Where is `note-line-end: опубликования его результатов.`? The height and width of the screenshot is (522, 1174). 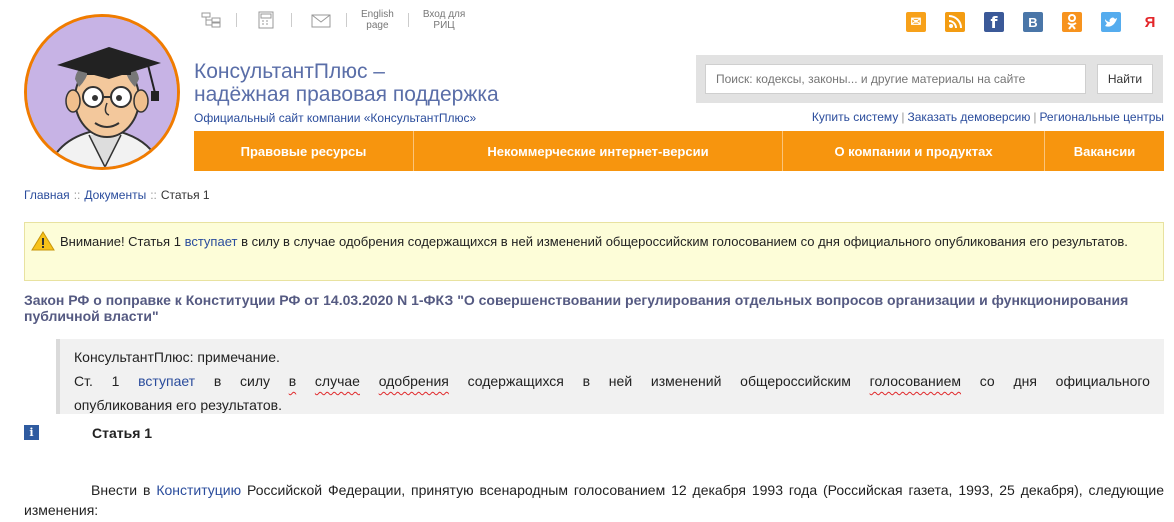
note-line-end: опубликования его результатов. is located at coordinates (178, 405).